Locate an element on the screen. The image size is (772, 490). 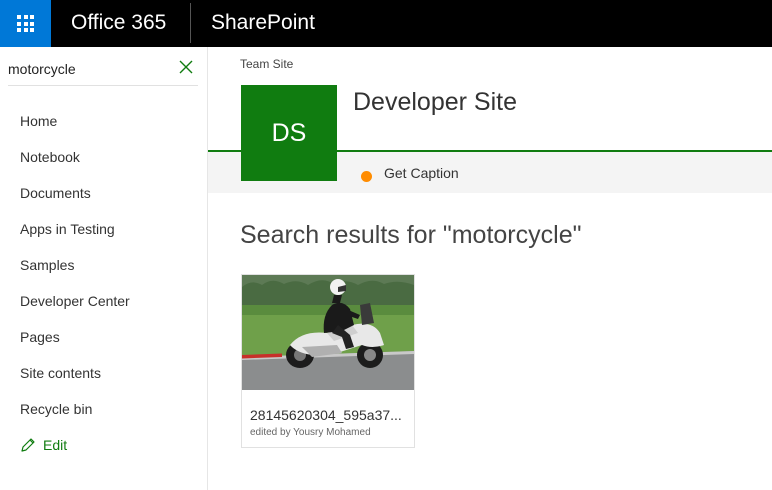
results-heading: Search results for "motorcycle" is located at coordinates (411, 235).